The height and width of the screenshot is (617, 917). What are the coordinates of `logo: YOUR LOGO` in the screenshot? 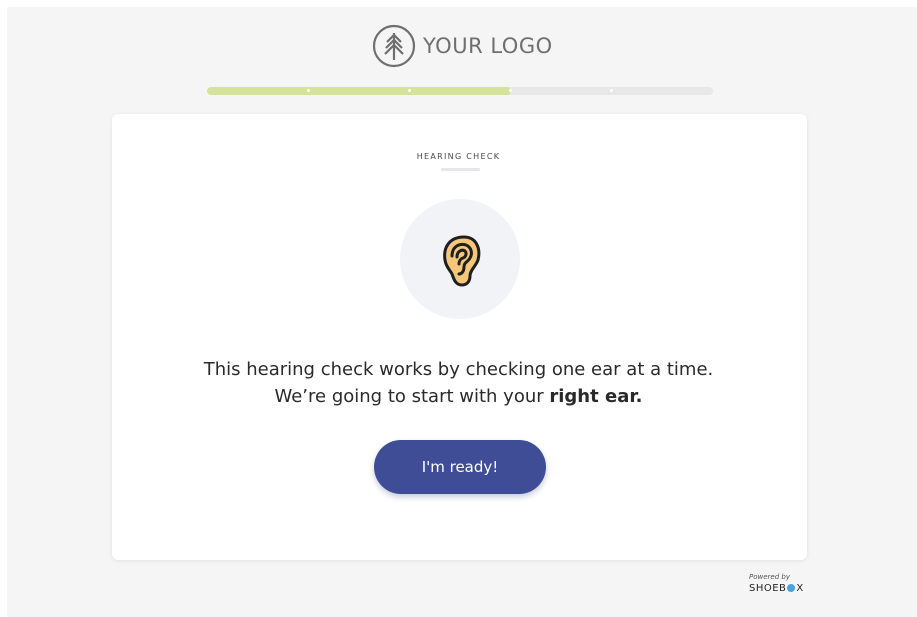 It's located at (462, 46).